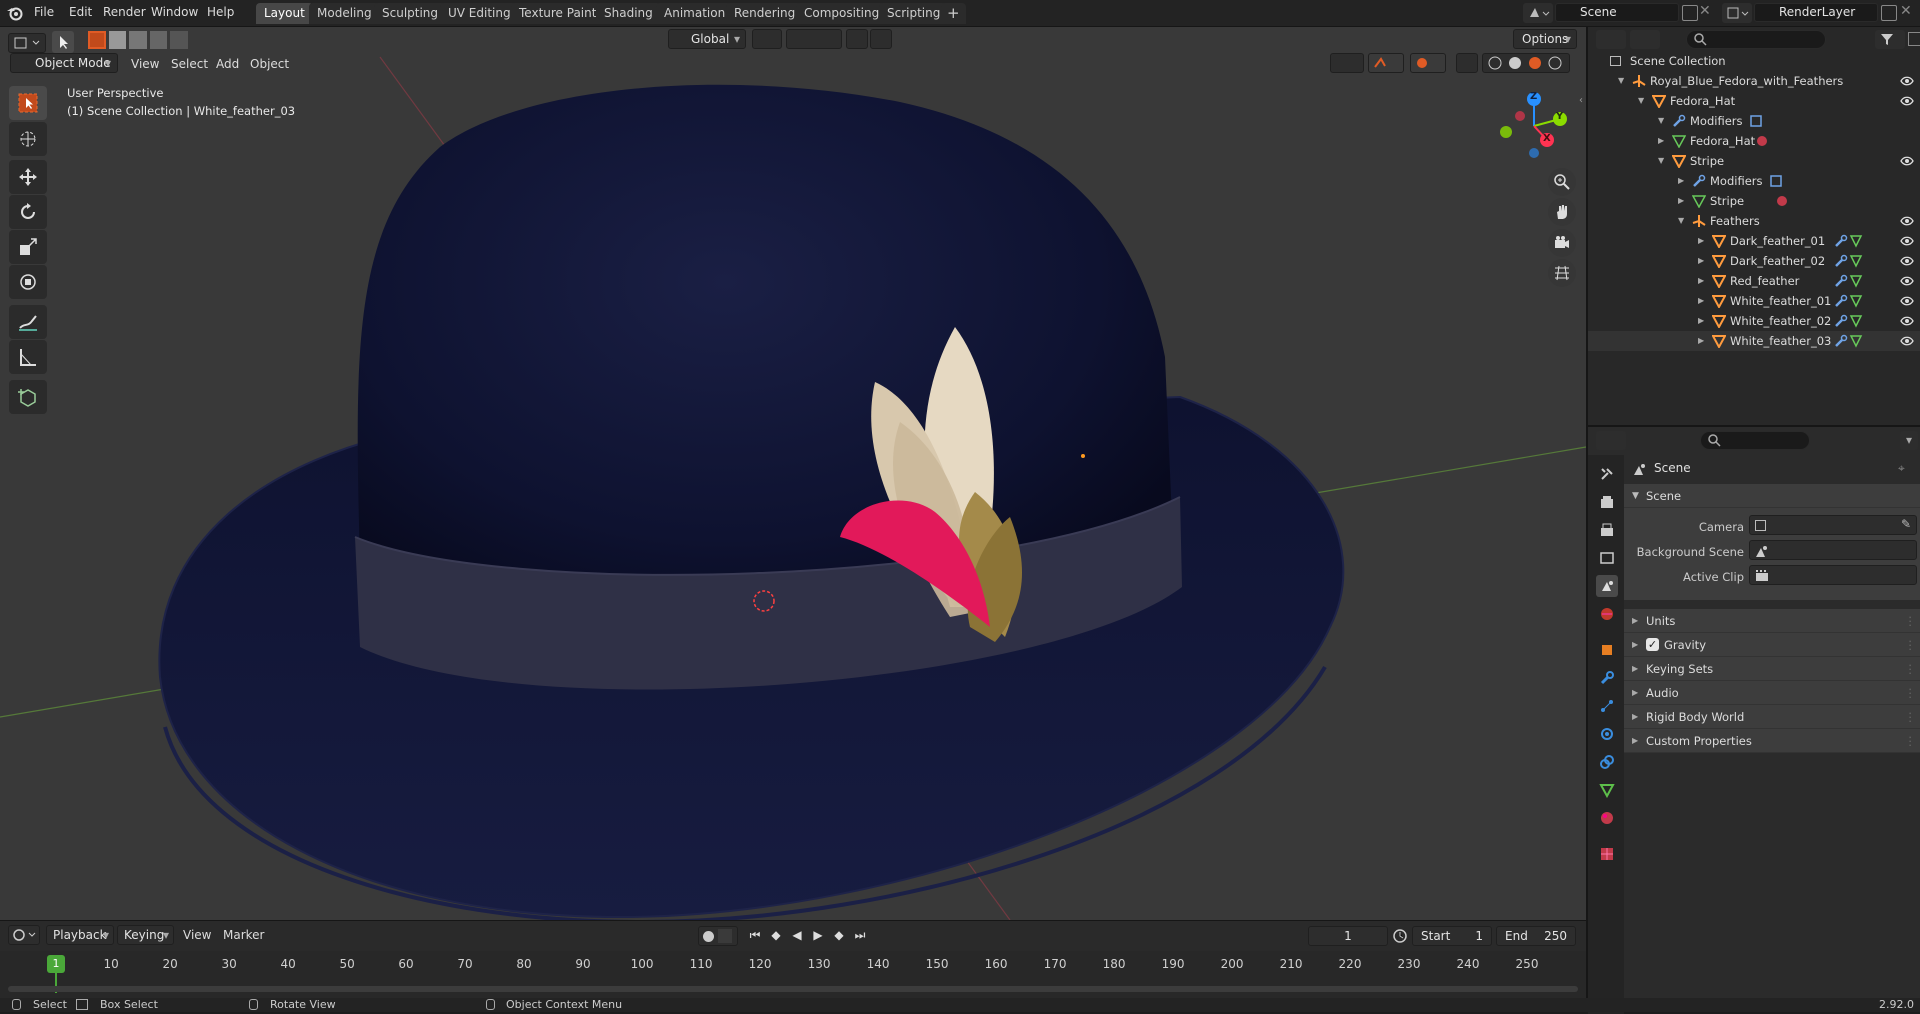 The image size is (1920, 1014). Describe the element at coordinates (1607, 614) in the screenshot. I see `world-tab-icon` at that location.